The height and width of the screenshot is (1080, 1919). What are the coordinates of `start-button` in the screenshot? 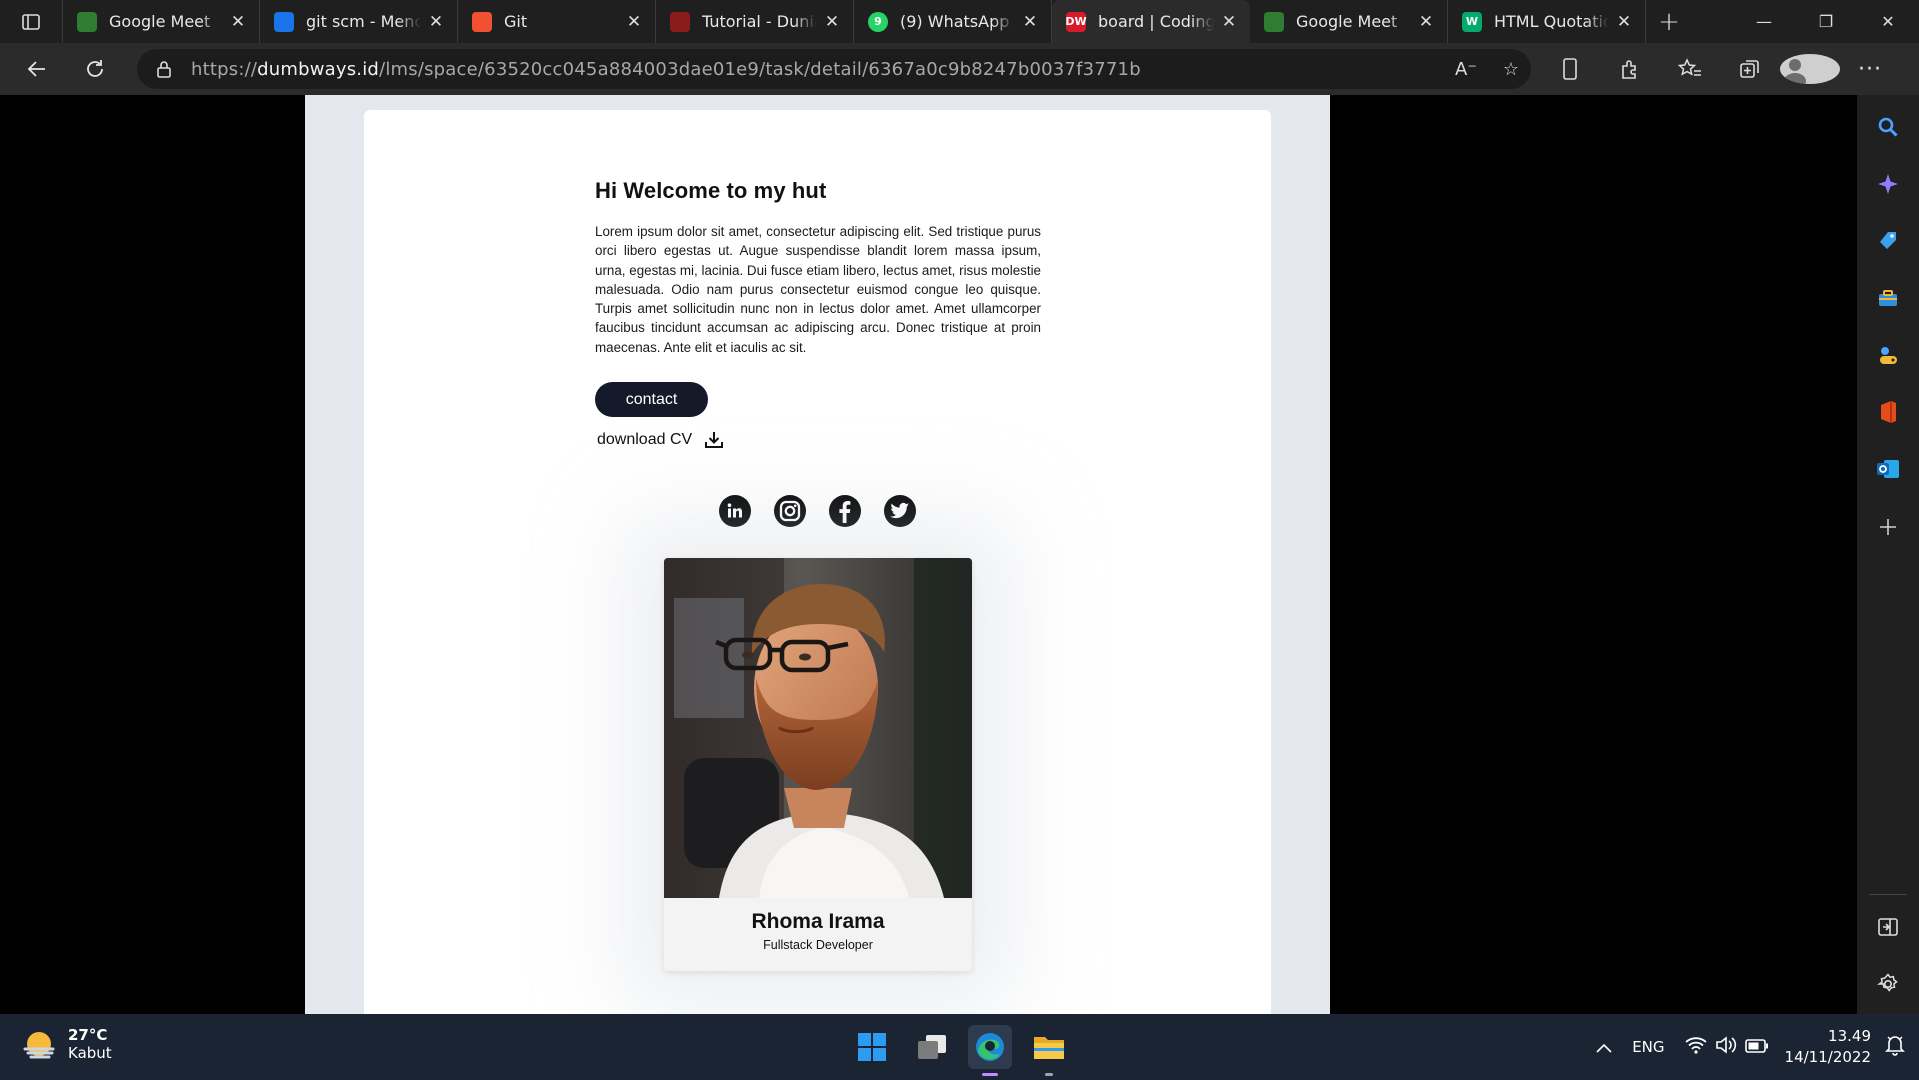 It's located at (872, 1047).